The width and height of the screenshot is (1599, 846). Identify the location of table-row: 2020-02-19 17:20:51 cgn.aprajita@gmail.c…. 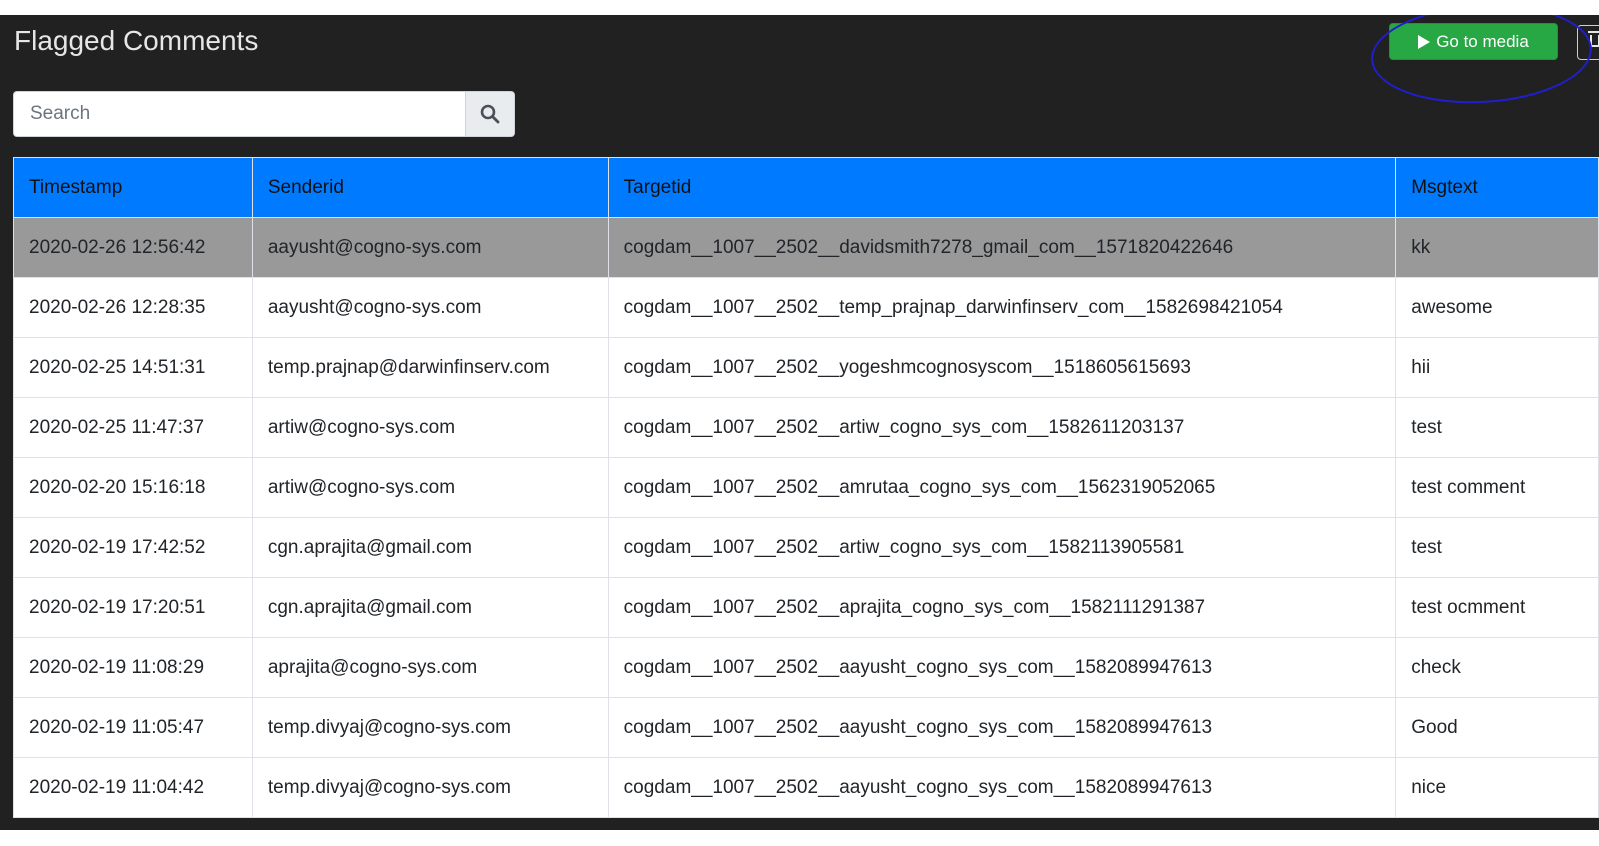
(806, 607).